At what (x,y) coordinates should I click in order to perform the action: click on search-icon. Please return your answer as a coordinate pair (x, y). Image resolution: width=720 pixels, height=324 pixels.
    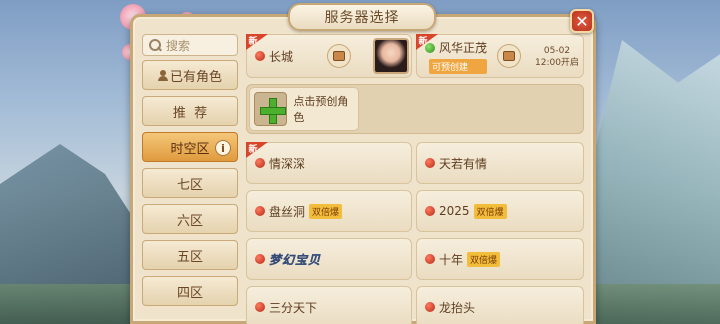
    Looking at the image, I should click on (155, 45).